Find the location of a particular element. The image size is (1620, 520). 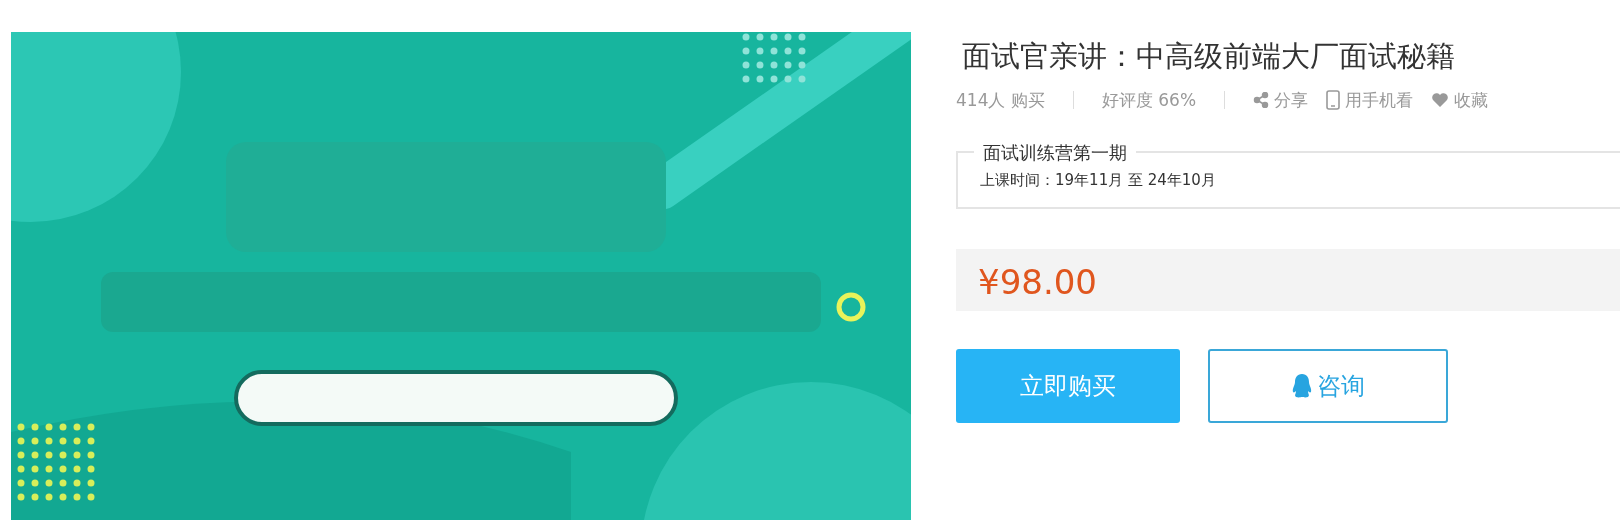

price-text: ¥98.00 is located at coordinates (1037, 282).